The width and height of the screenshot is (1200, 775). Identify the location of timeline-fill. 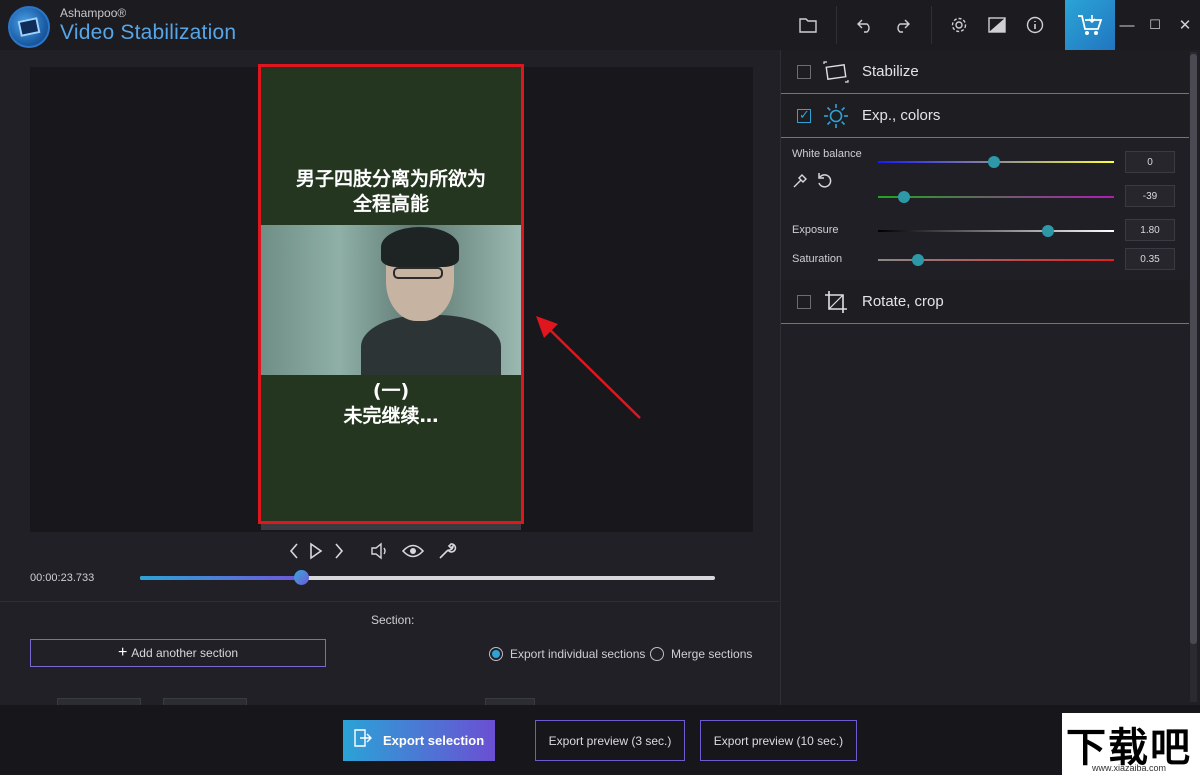
(220, 578).